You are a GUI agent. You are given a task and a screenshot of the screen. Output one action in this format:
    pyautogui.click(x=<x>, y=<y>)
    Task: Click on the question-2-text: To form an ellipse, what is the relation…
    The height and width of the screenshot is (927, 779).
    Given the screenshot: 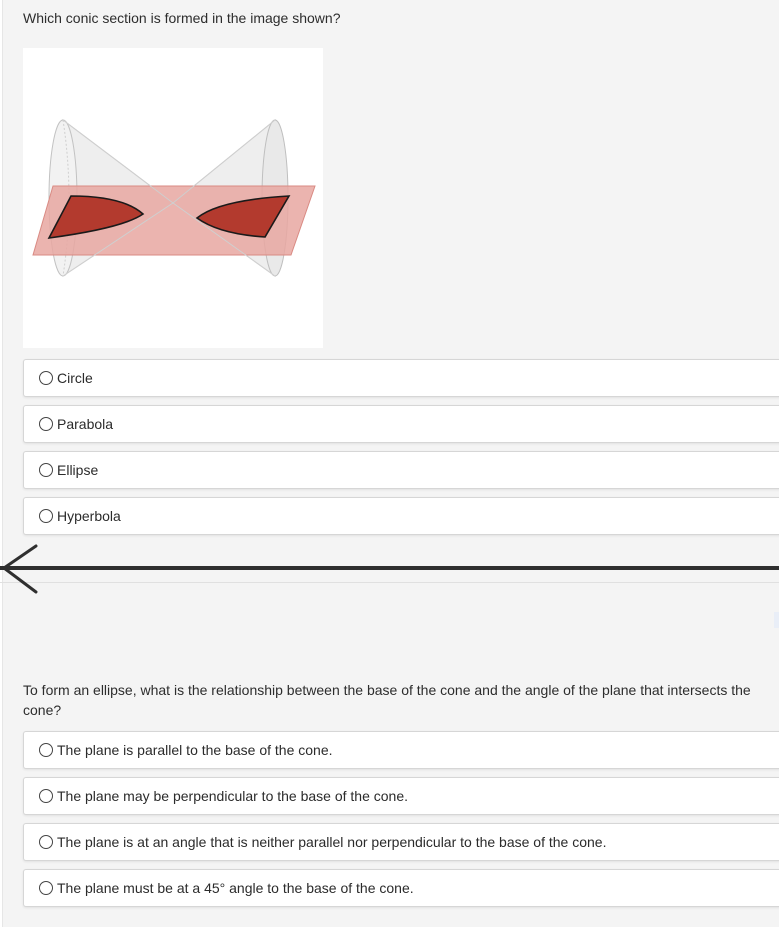 What is the action you would take?
    pyautogui.click(x=387, y=700)
    